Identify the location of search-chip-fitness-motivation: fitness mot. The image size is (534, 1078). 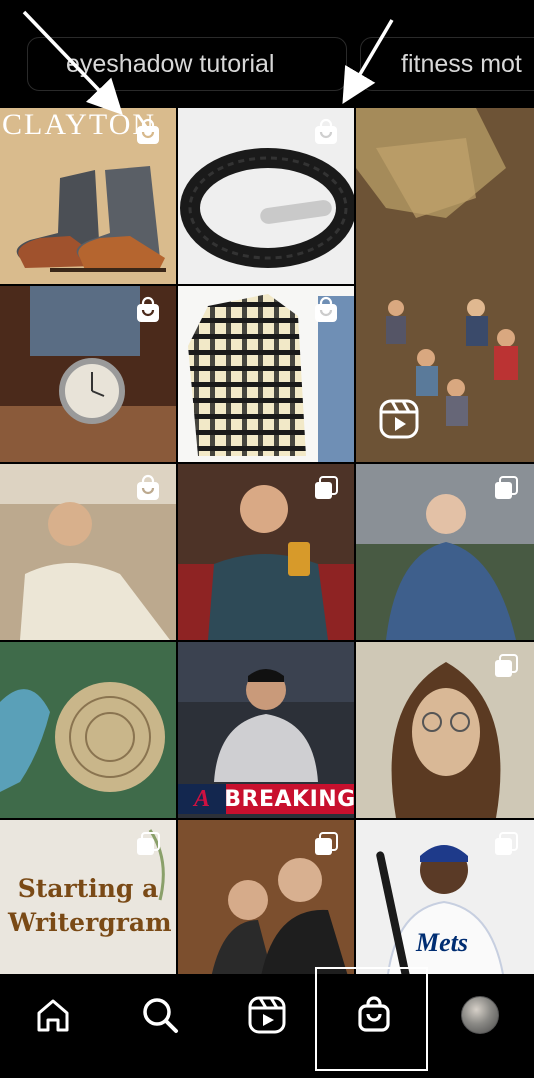
(447, 64).